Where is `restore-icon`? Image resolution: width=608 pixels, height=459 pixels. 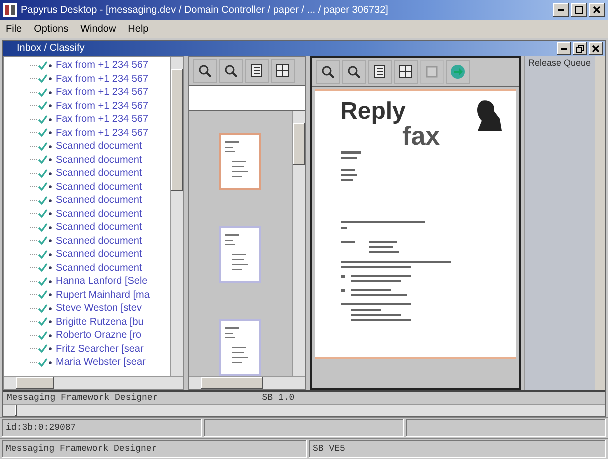
restore-icon is located at coordinates (580, 48).